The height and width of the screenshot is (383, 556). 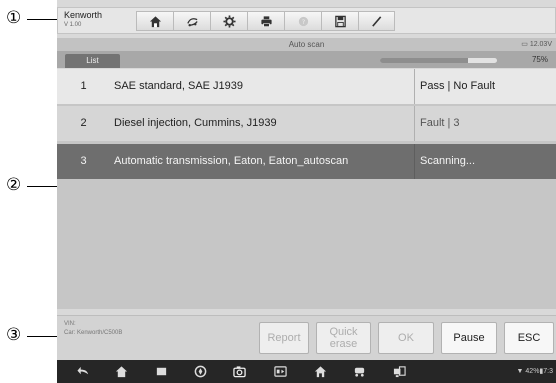 What do you see at coordinates (83, 123) in the screenshot?
I see `row-number: 2` at bounding box center [83, 123].